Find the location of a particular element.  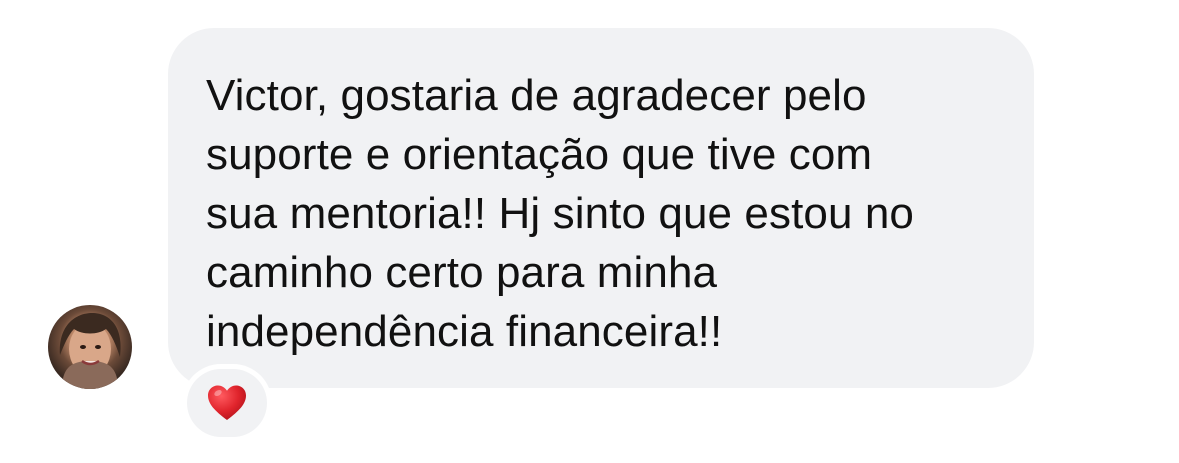

reaction-pill is located at coordinates (227, 403).